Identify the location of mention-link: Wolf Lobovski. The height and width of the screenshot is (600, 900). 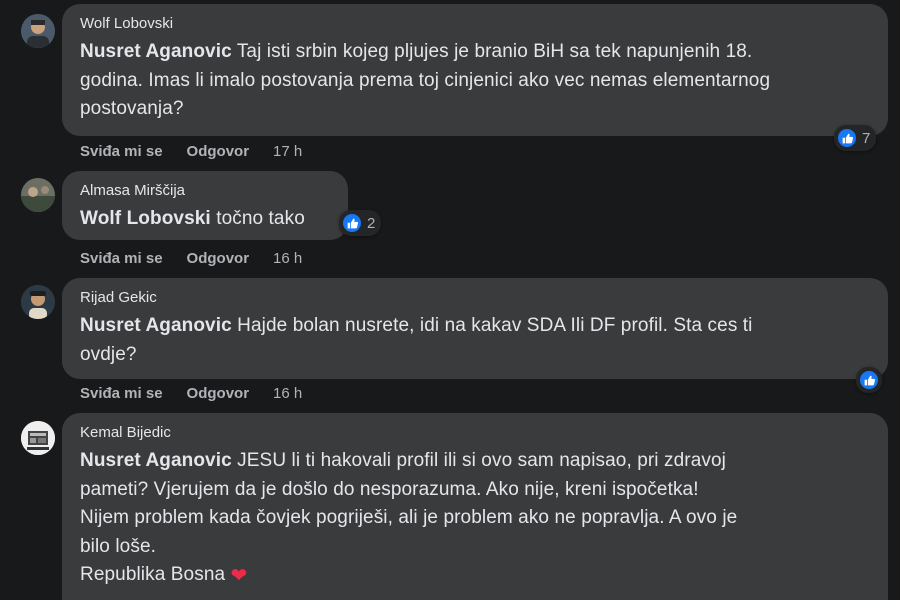
(145, 218).